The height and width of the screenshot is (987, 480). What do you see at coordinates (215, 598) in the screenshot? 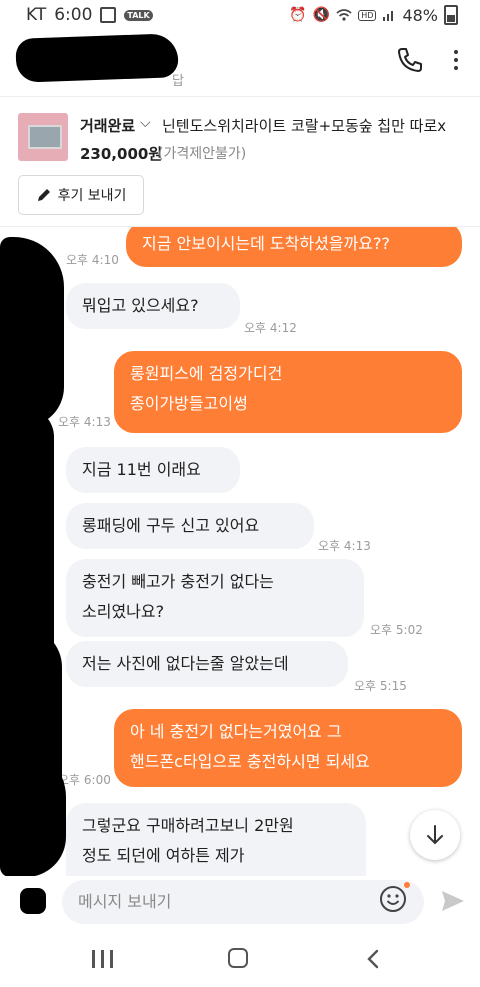
I see `message-bubble-incoming: 충전기 빼고가 충전기 없다는 소리였나요?` at bounding box center [215, 598].